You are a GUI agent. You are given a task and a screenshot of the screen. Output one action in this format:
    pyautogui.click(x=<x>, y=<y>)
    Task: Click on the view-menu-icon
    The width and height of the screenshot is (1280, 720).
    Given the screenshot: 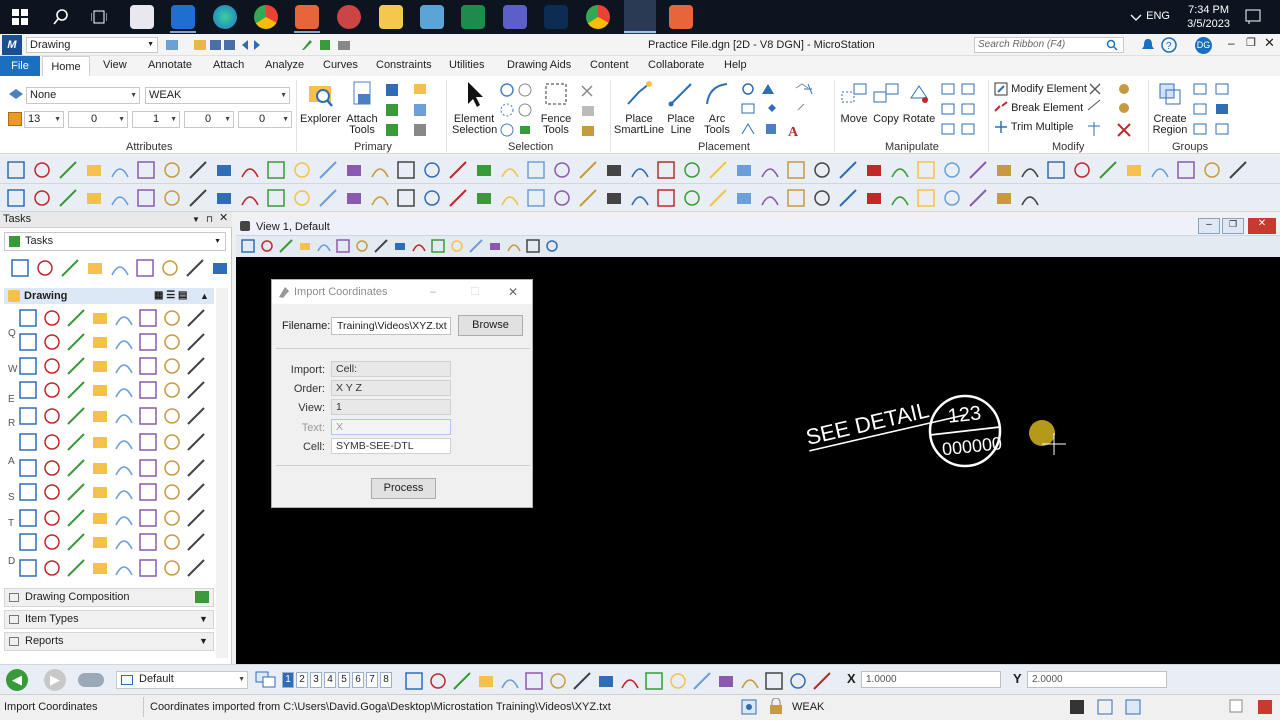 What is the action you would take?
    pyautogui.click(x=245, y=226)
    